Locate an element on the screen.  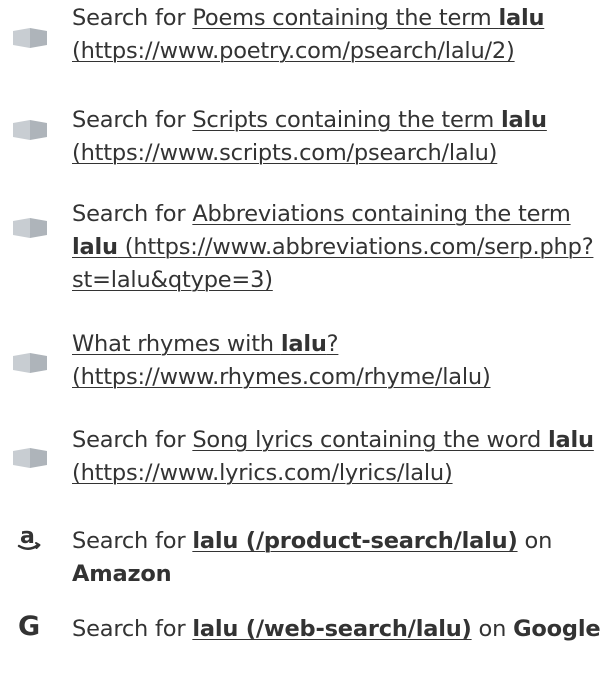
brand-name: Google is located at coordinates (557, 629).